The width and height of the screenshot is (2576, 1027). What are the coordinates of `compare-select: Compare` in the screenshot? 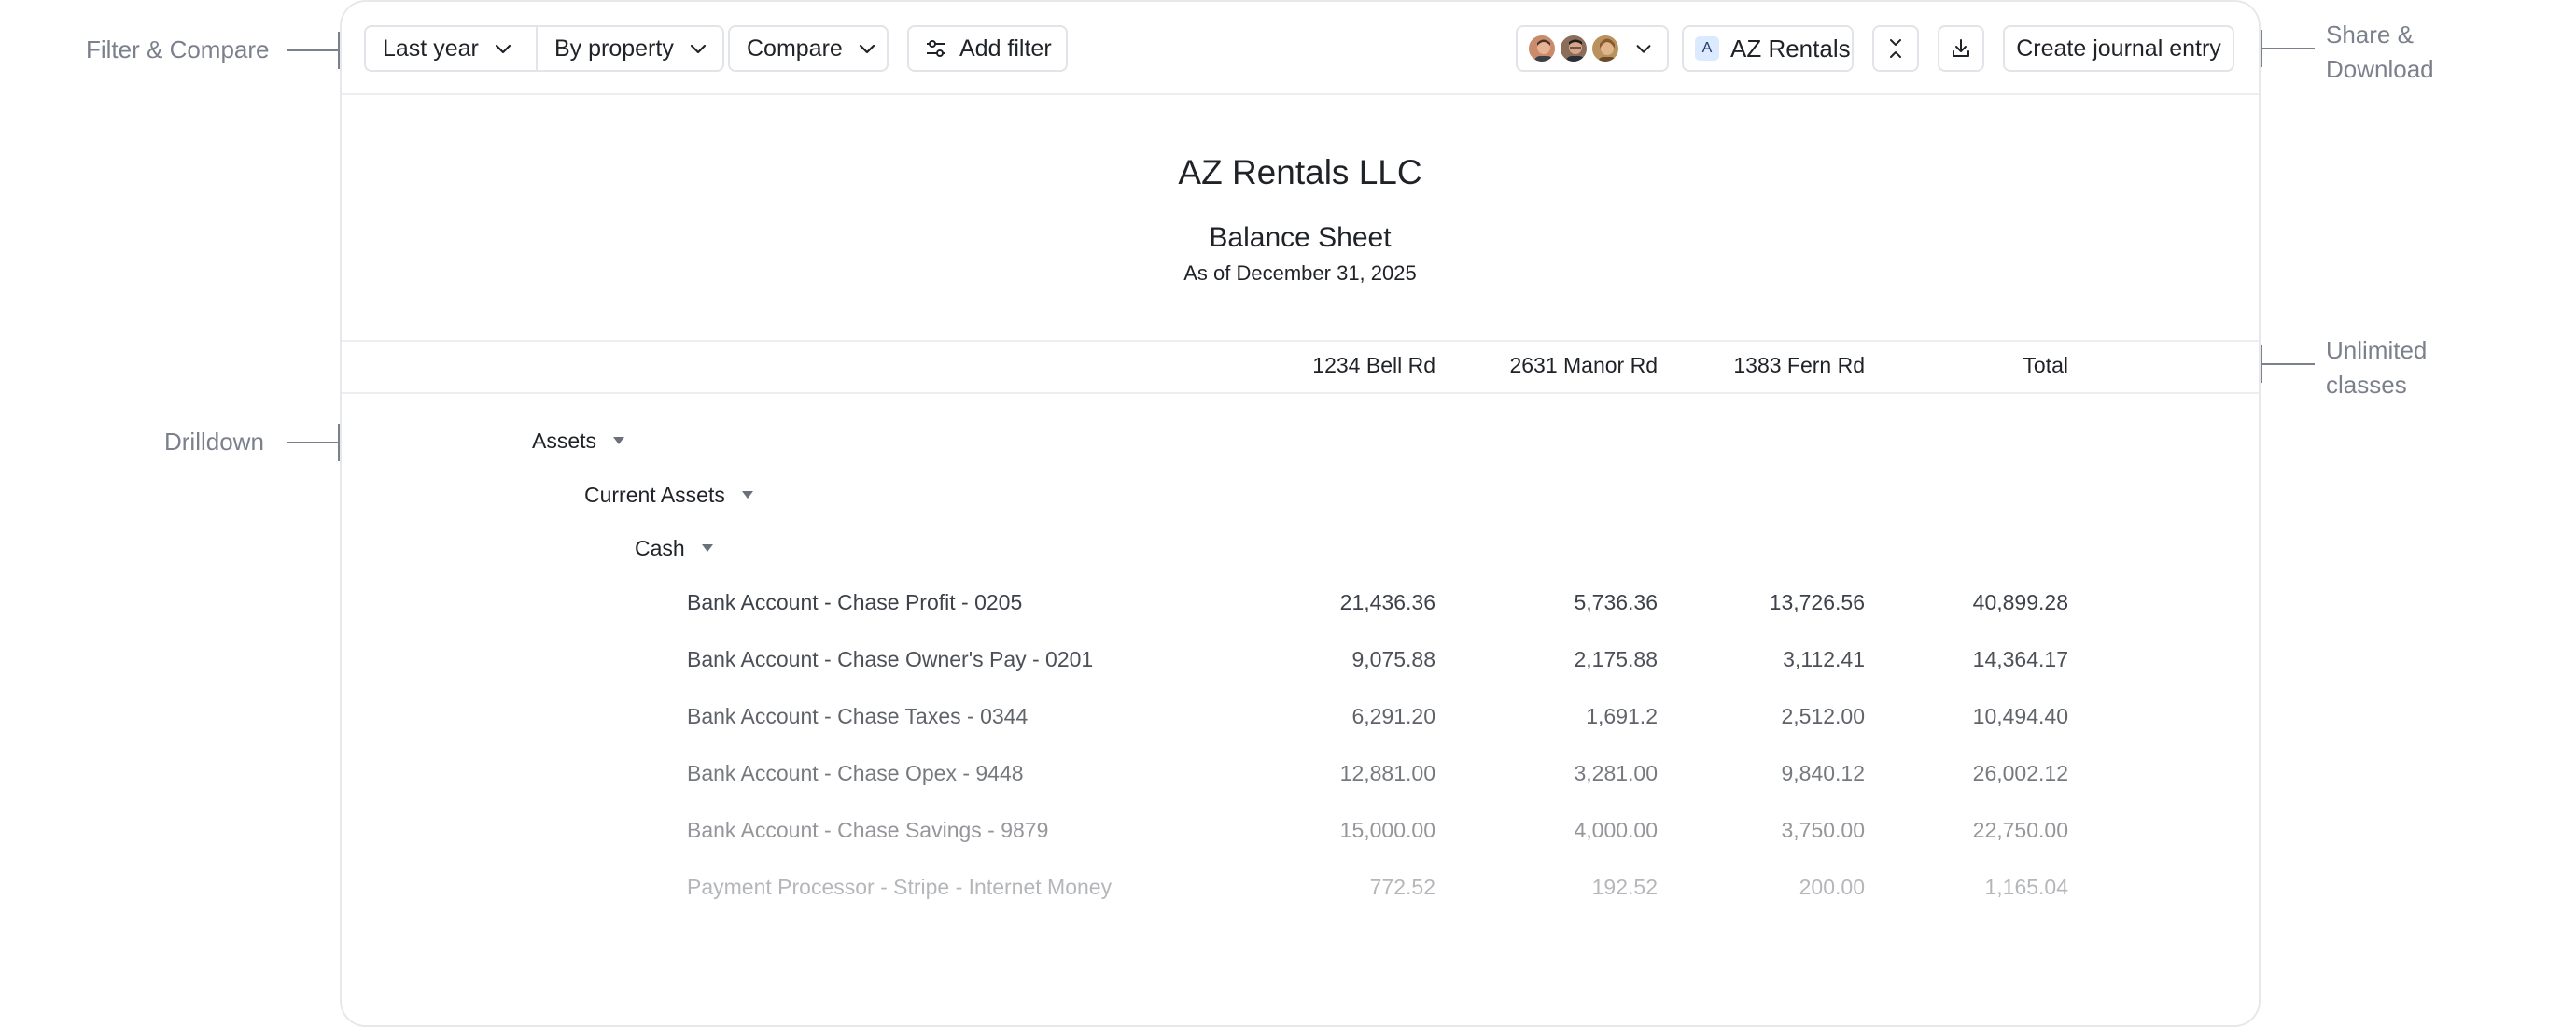 It's located at (808, 48).